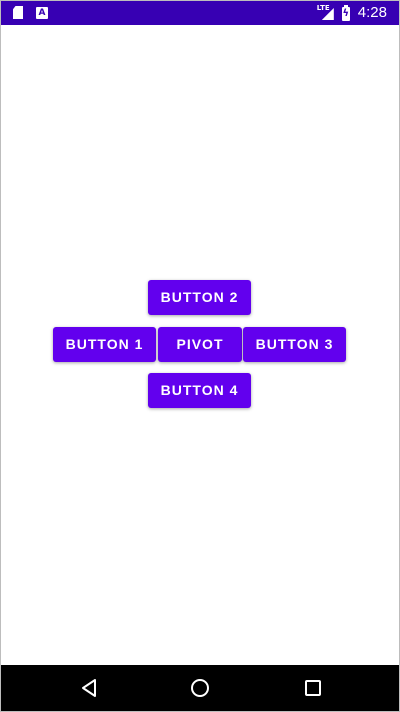  What do you see at coordinates (372, 12) in the screenshot?
I see `status-time: 4:28` at bounding box center [372, 12].